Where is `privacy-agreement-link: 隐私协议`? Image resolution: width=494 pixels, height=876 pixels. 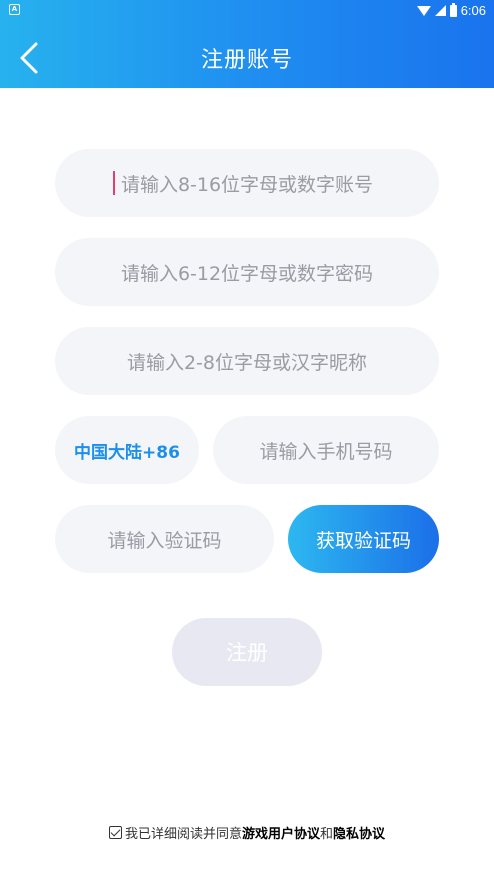
privacy-agreement-link: 隐私协议 is located at coordinates (359, 832).